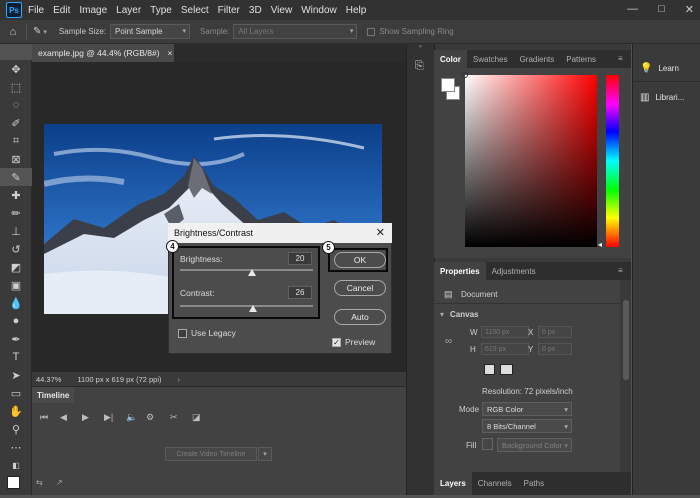 Image resolution: width=700 pixels, height=498 pixels. What do you see at coordinates (534, 483) in the screenshot?
I see `tab-paths: Paths` at bounding box center [534, 483].